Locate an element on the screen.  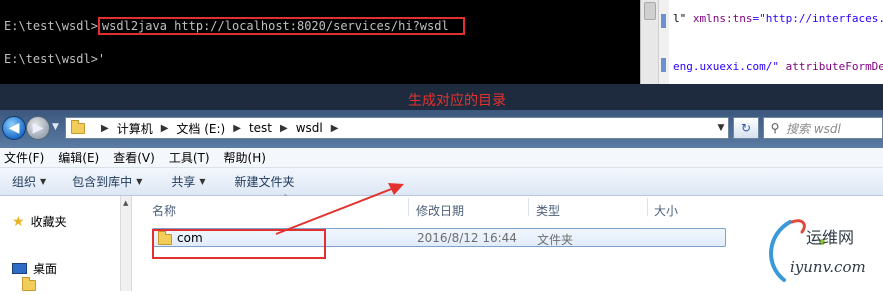
xml-line: eng.uxuexi.com/" attributeFormDef is located at coordinates (778, 66).